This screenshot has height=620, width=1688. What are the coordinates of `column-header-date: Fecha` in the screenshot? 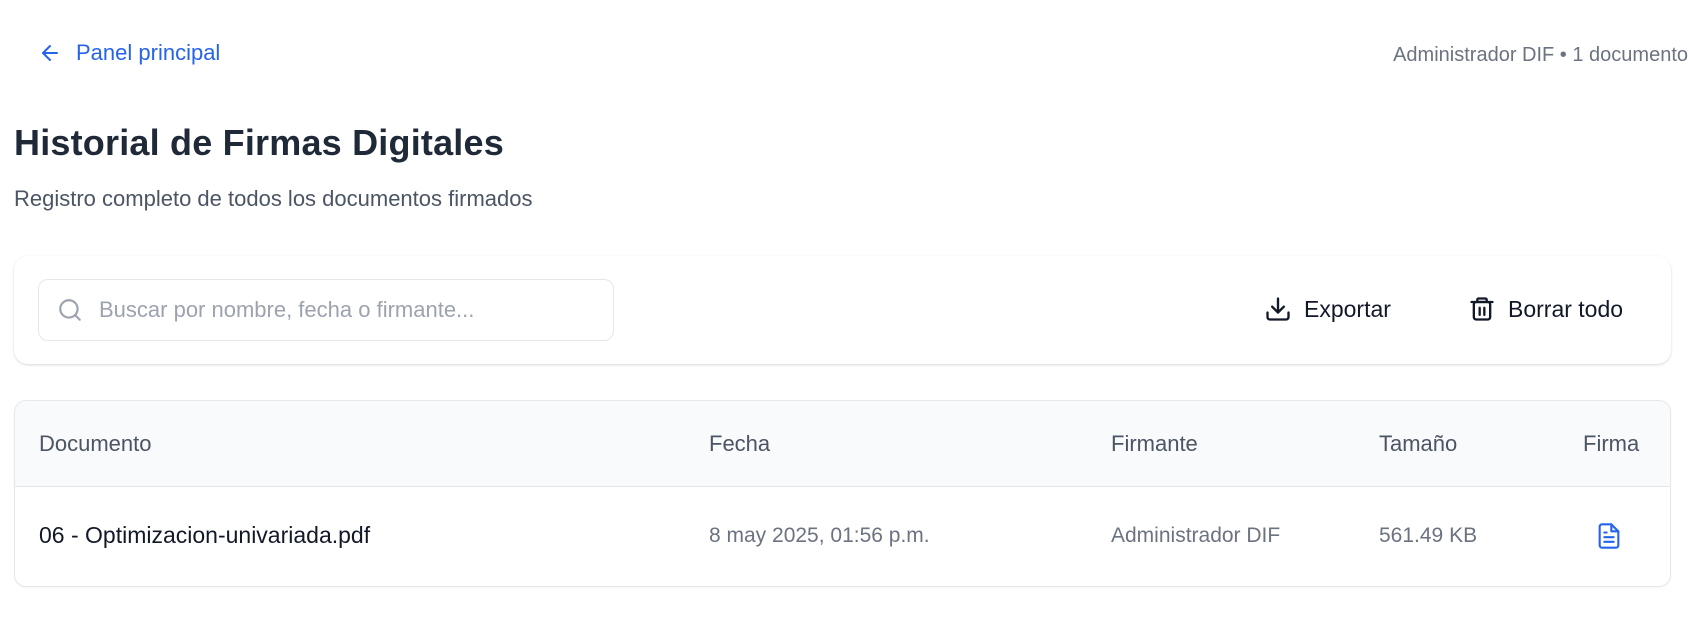 It's located at (740, 443).